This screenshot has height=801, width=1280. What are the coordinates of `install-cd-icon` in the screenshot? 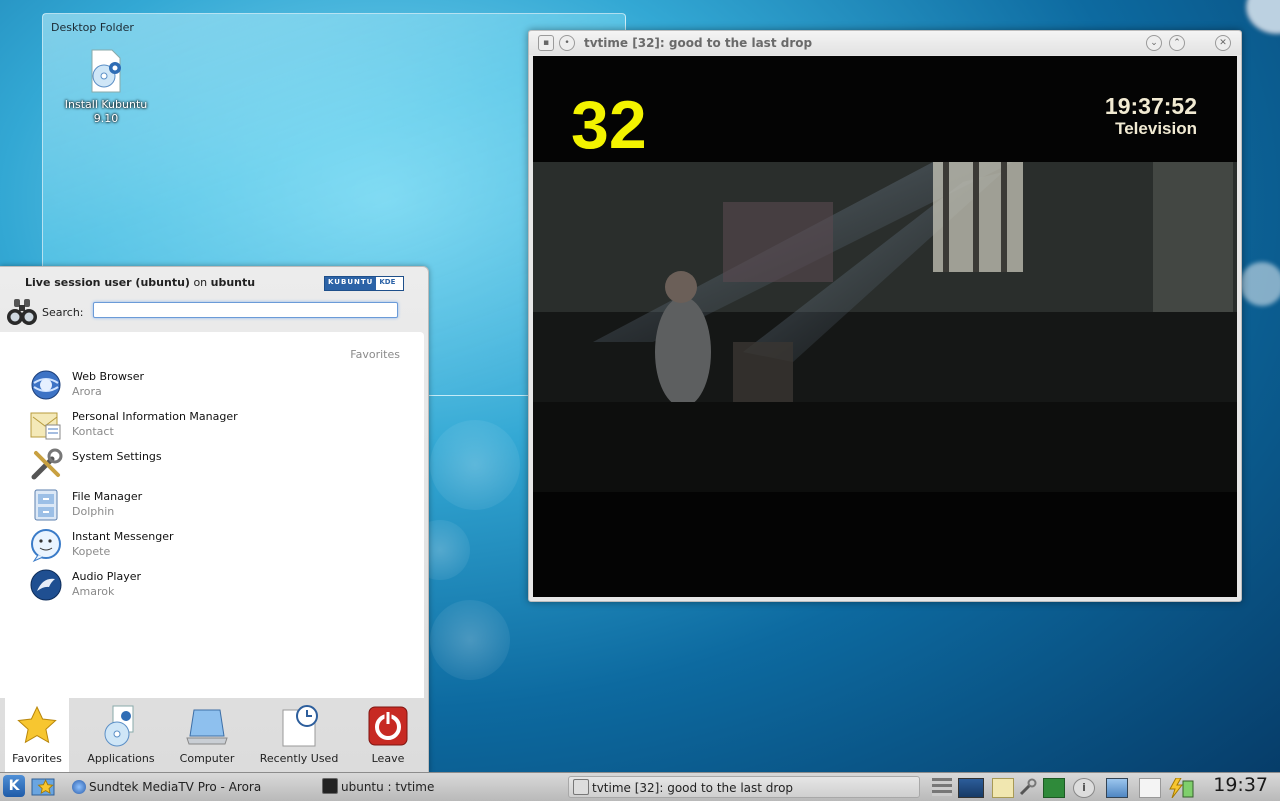 It's located at (106, 71).